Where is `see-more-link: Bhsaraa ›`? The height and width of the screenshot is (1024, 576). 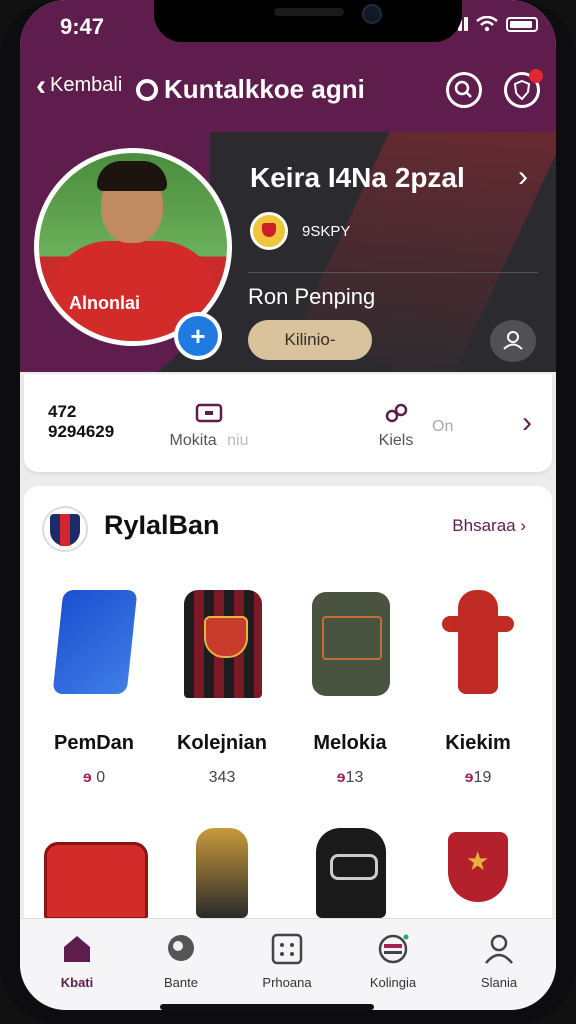
see-more-link: Bhsaraa › is located at coordinates (489, 526).